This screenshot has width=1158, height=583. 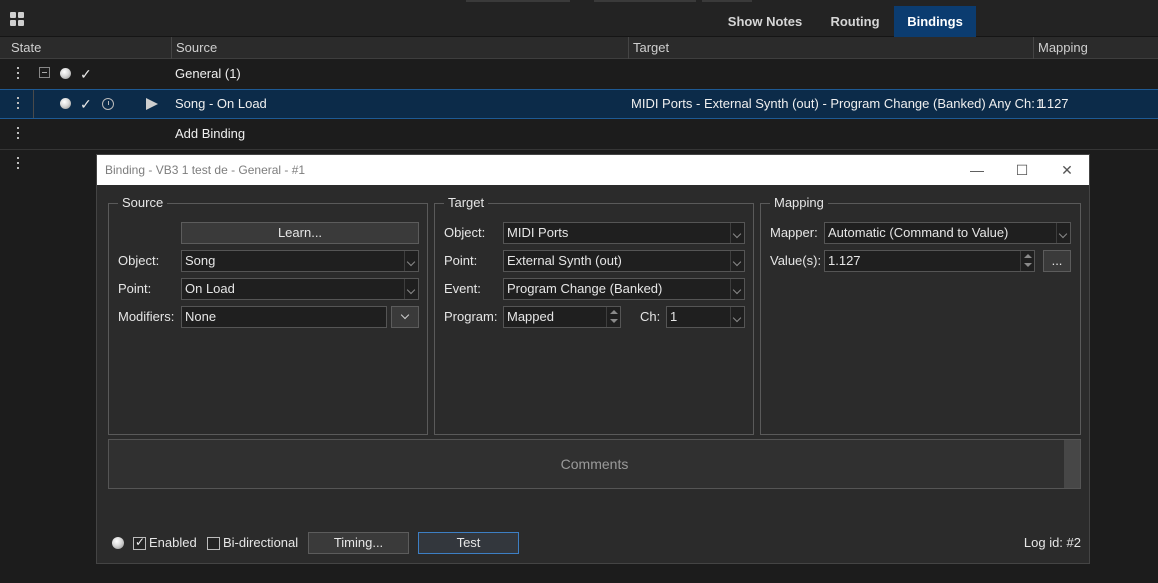 I want to click on indent-line, so click(x=33, y=104).